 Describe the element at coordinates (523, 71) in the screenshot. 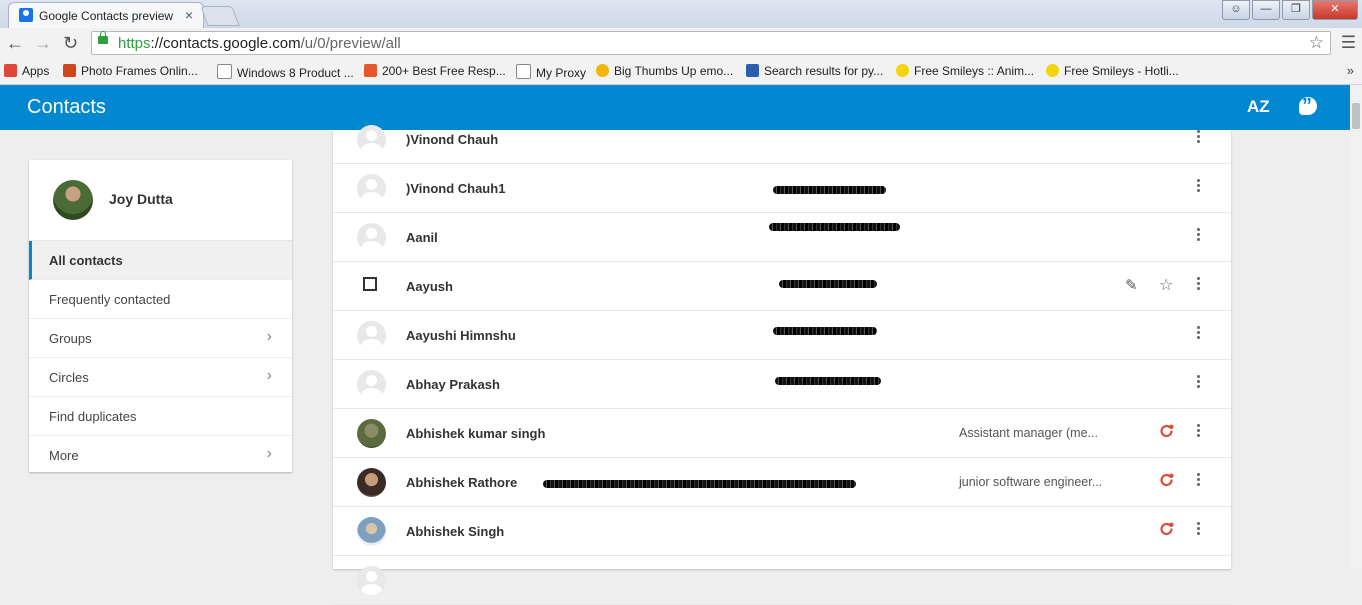

I see `page-icon` at that location.